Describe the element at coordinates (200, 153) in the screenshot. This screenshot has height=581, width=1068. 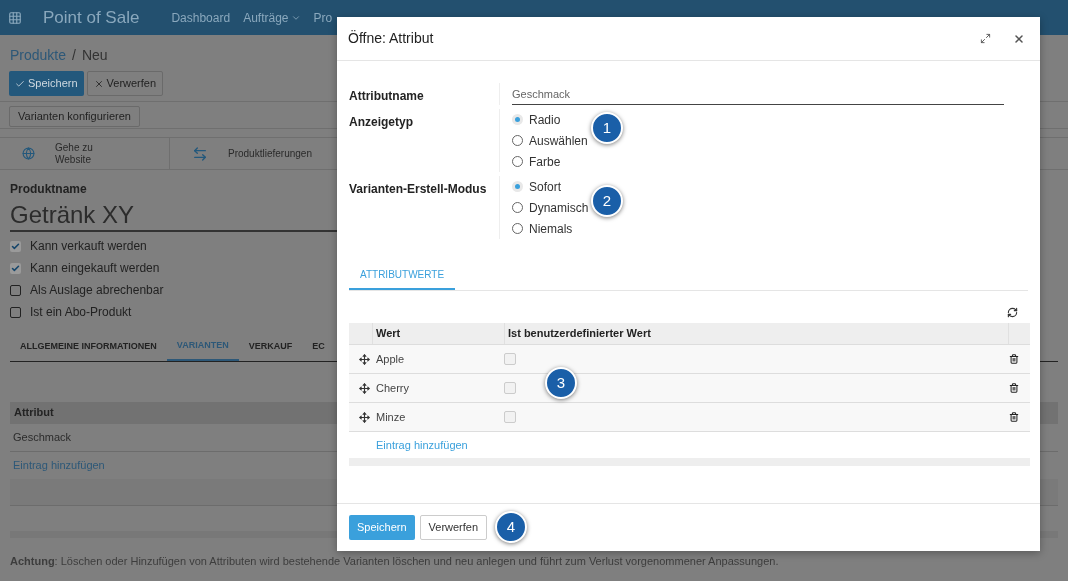
I see `transfer-icon` at that location.